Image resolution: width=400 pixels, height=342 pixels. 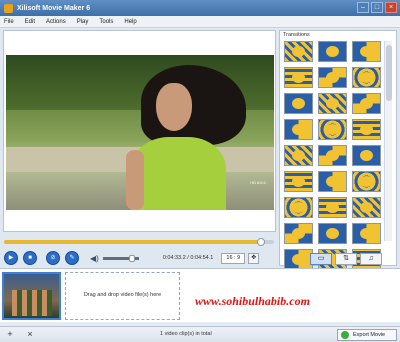 What do you see at coordinates (122, 296) in the screenshot?
I see `drop-zone: Drag and drop video file(s) here` at bounding box center [122, 296].